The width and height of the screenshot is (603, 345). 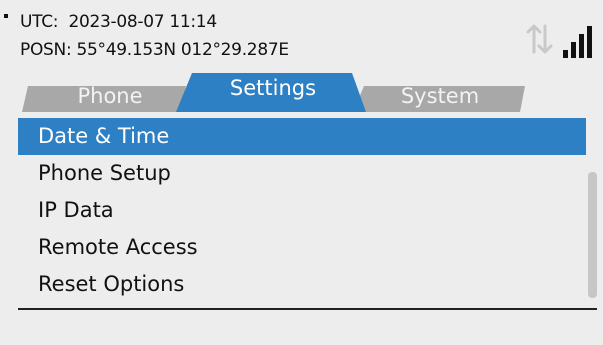 I want to click on signal-bars-icon, so click(x=577, y=42).